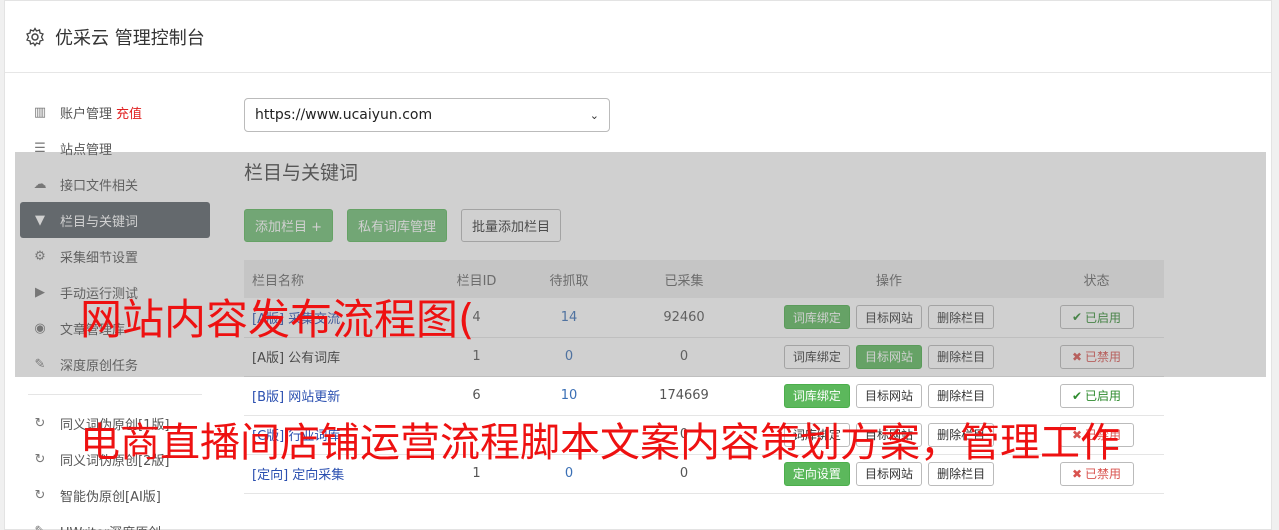  What do you see at coordinates (99, 258) in the screenshot?
I see `sidebar-item-label: 采集细节设置` at bounding box center [99, 258].